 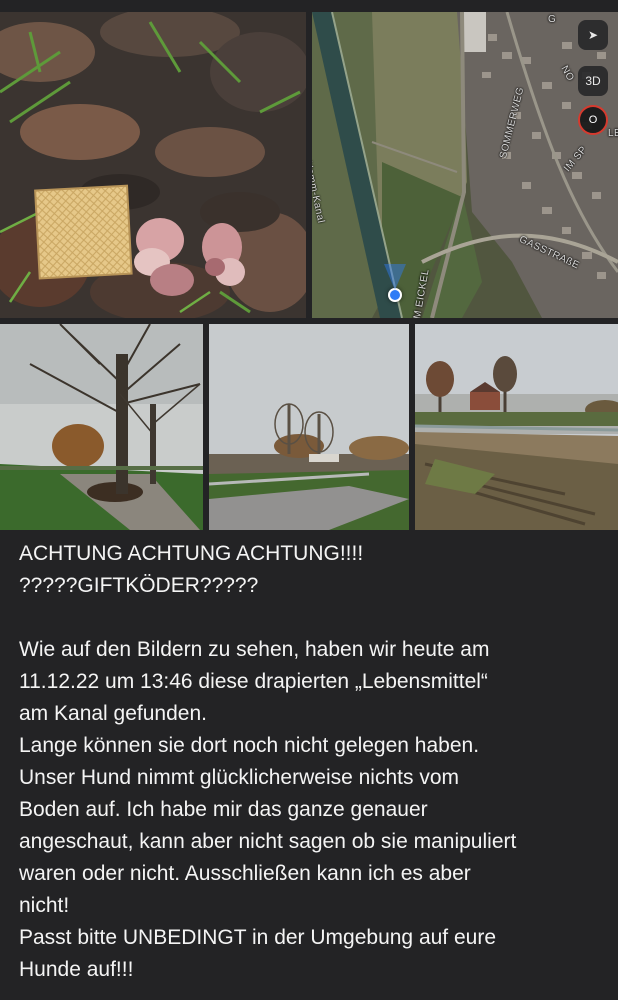 I want to click on message-line: am Kanal gefunden., so click(x=113, y=713).